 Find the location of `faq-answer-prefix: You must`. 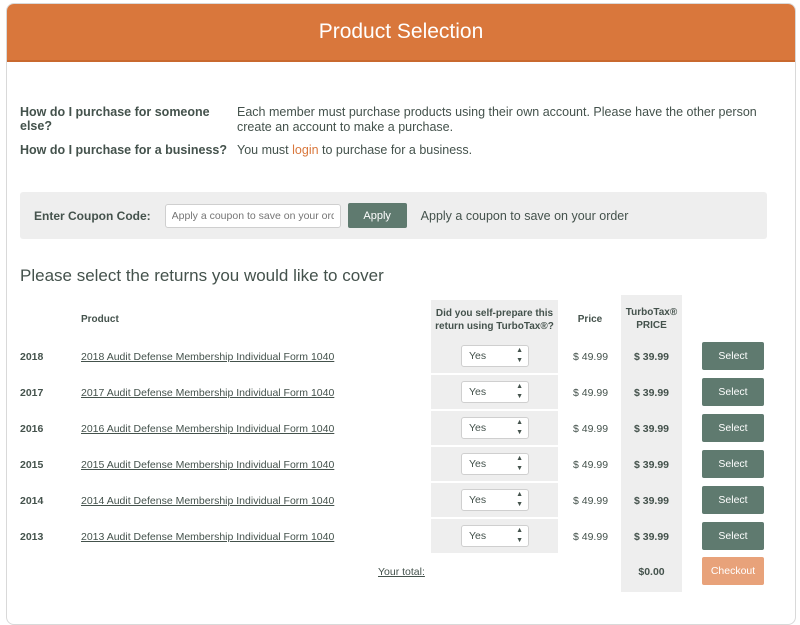

faq-answer-prefix: You must is located at coordinates (265, 150).